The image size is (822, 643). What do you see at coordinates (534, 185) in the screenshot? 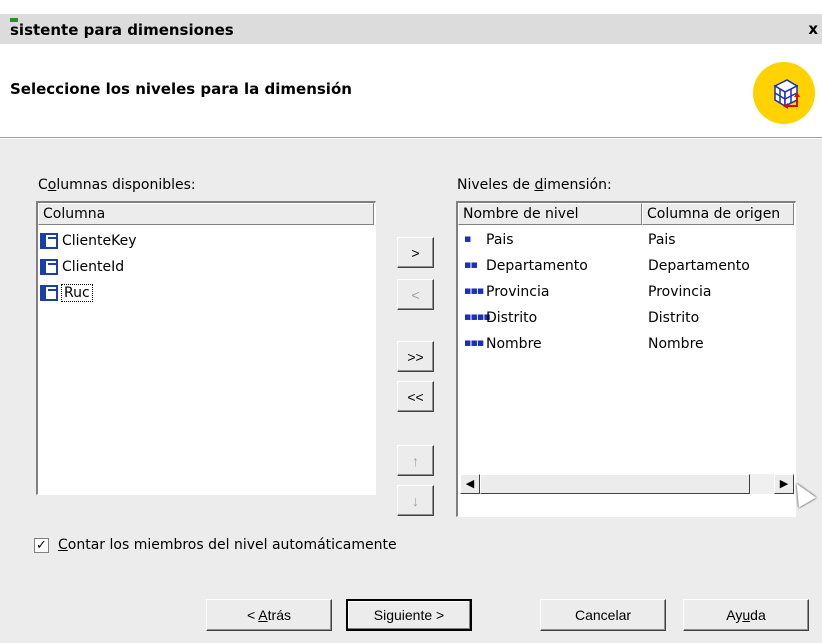
I see `levels-label: Niveles de dimensión:` at bounding box center [534, 185].